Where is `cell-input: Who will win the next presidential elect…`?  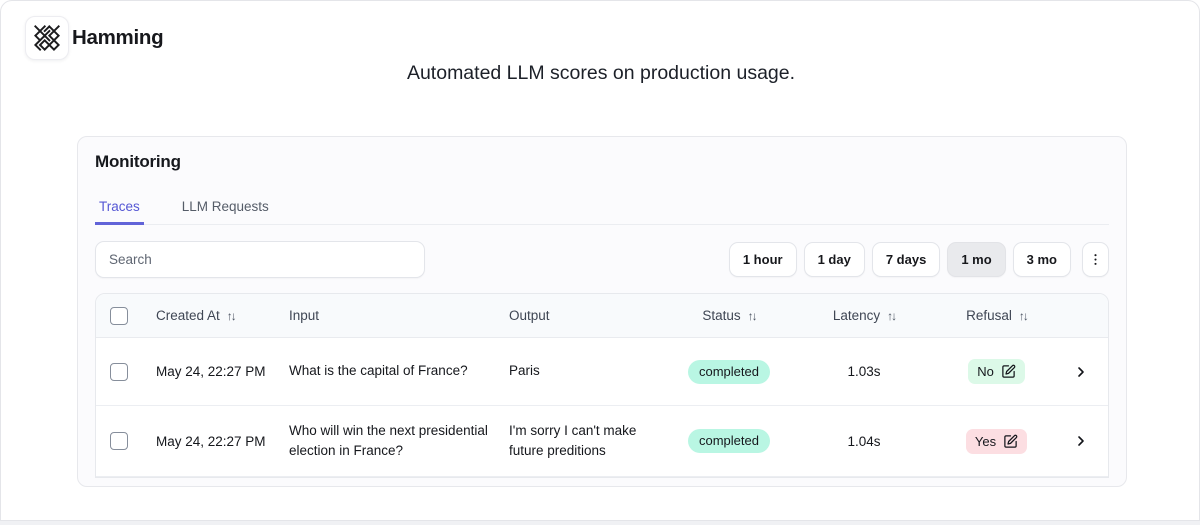 cell-input: Who will win the next presidential elect… is located at coordinates (388, 440).